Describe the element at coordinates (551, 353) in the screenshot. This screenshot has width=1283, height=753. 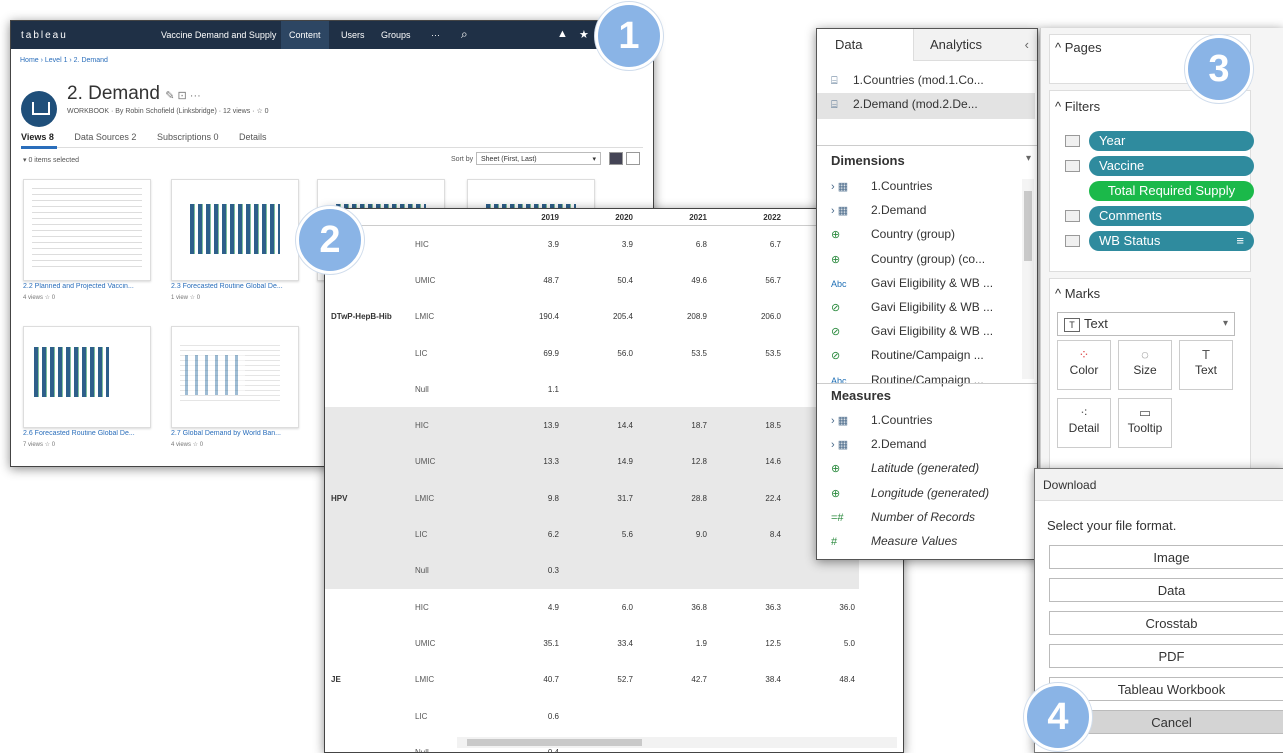
I see `value-cell: 69.9` at that location.